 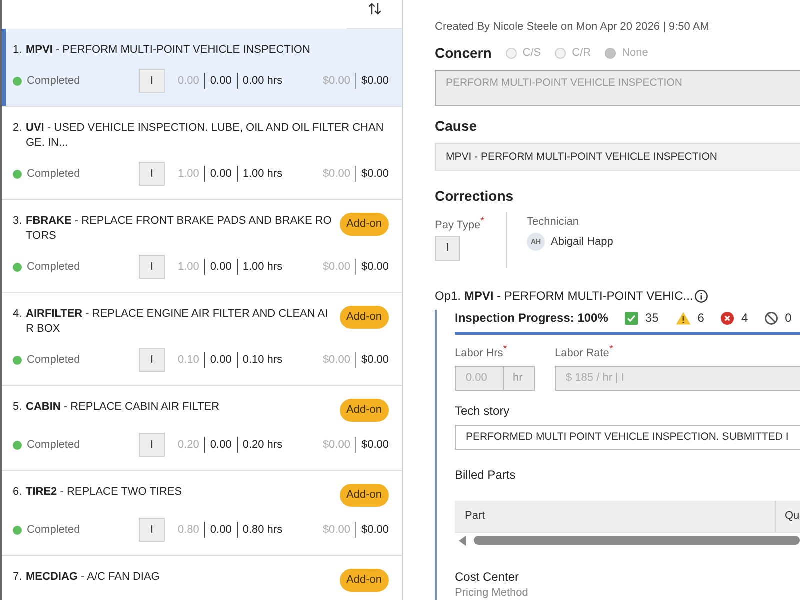 I want to click on technician-name: Abigail Happ, so click(x=582, y=242).